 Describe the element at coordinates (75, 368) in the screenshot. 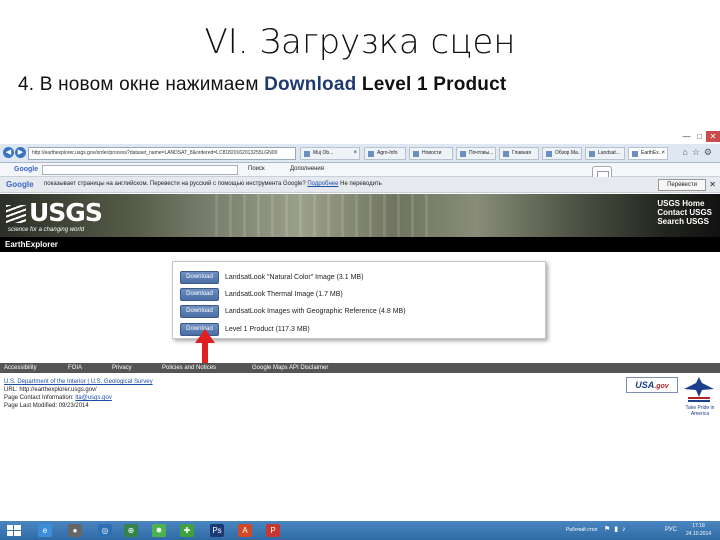

I see `footer-foia-link: FOIA` at that location.